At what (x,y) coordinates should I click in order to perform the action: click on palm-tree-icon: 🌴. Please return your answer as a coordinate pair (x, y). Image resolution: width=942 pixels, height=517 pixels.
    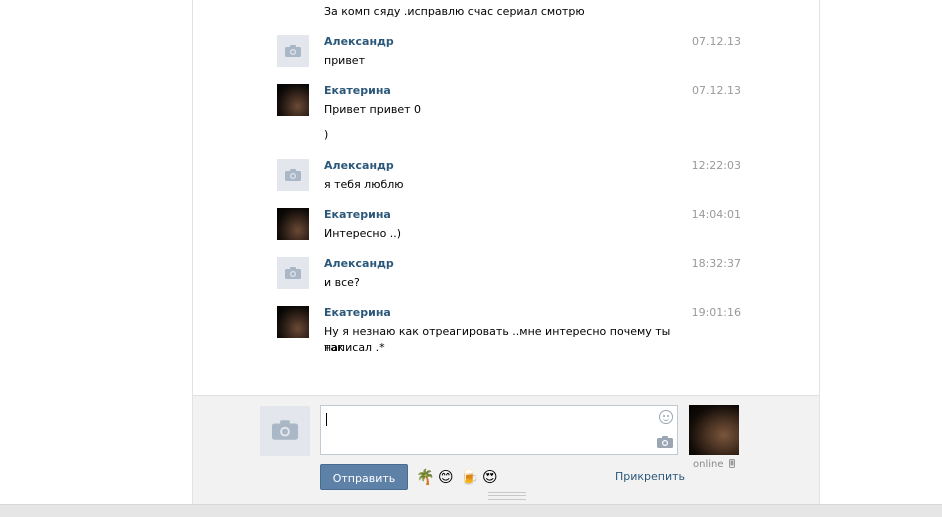
    Looking at the image, I should click on (425, 477).